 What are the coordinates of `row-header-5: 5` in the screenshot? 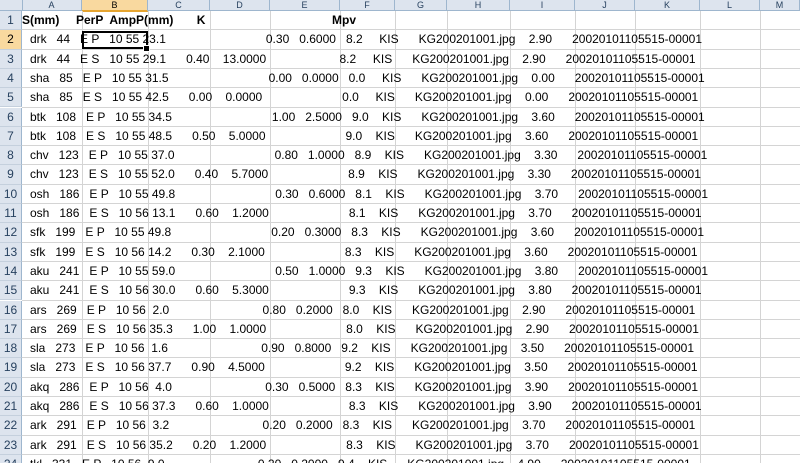 It's located at (11, 98).